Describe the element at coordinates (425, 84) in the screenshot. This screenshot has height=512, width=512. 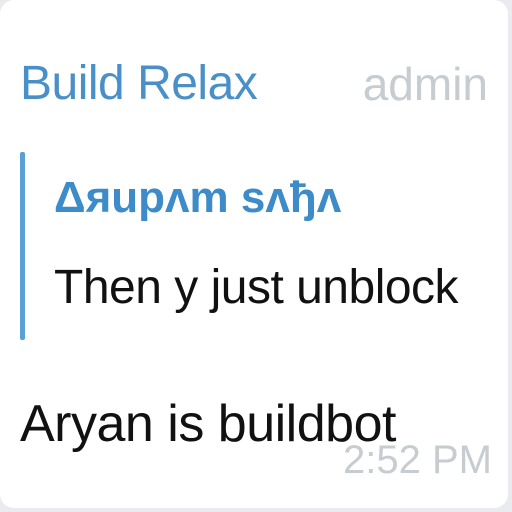
I see `sender-role-badge: admin` at that location.